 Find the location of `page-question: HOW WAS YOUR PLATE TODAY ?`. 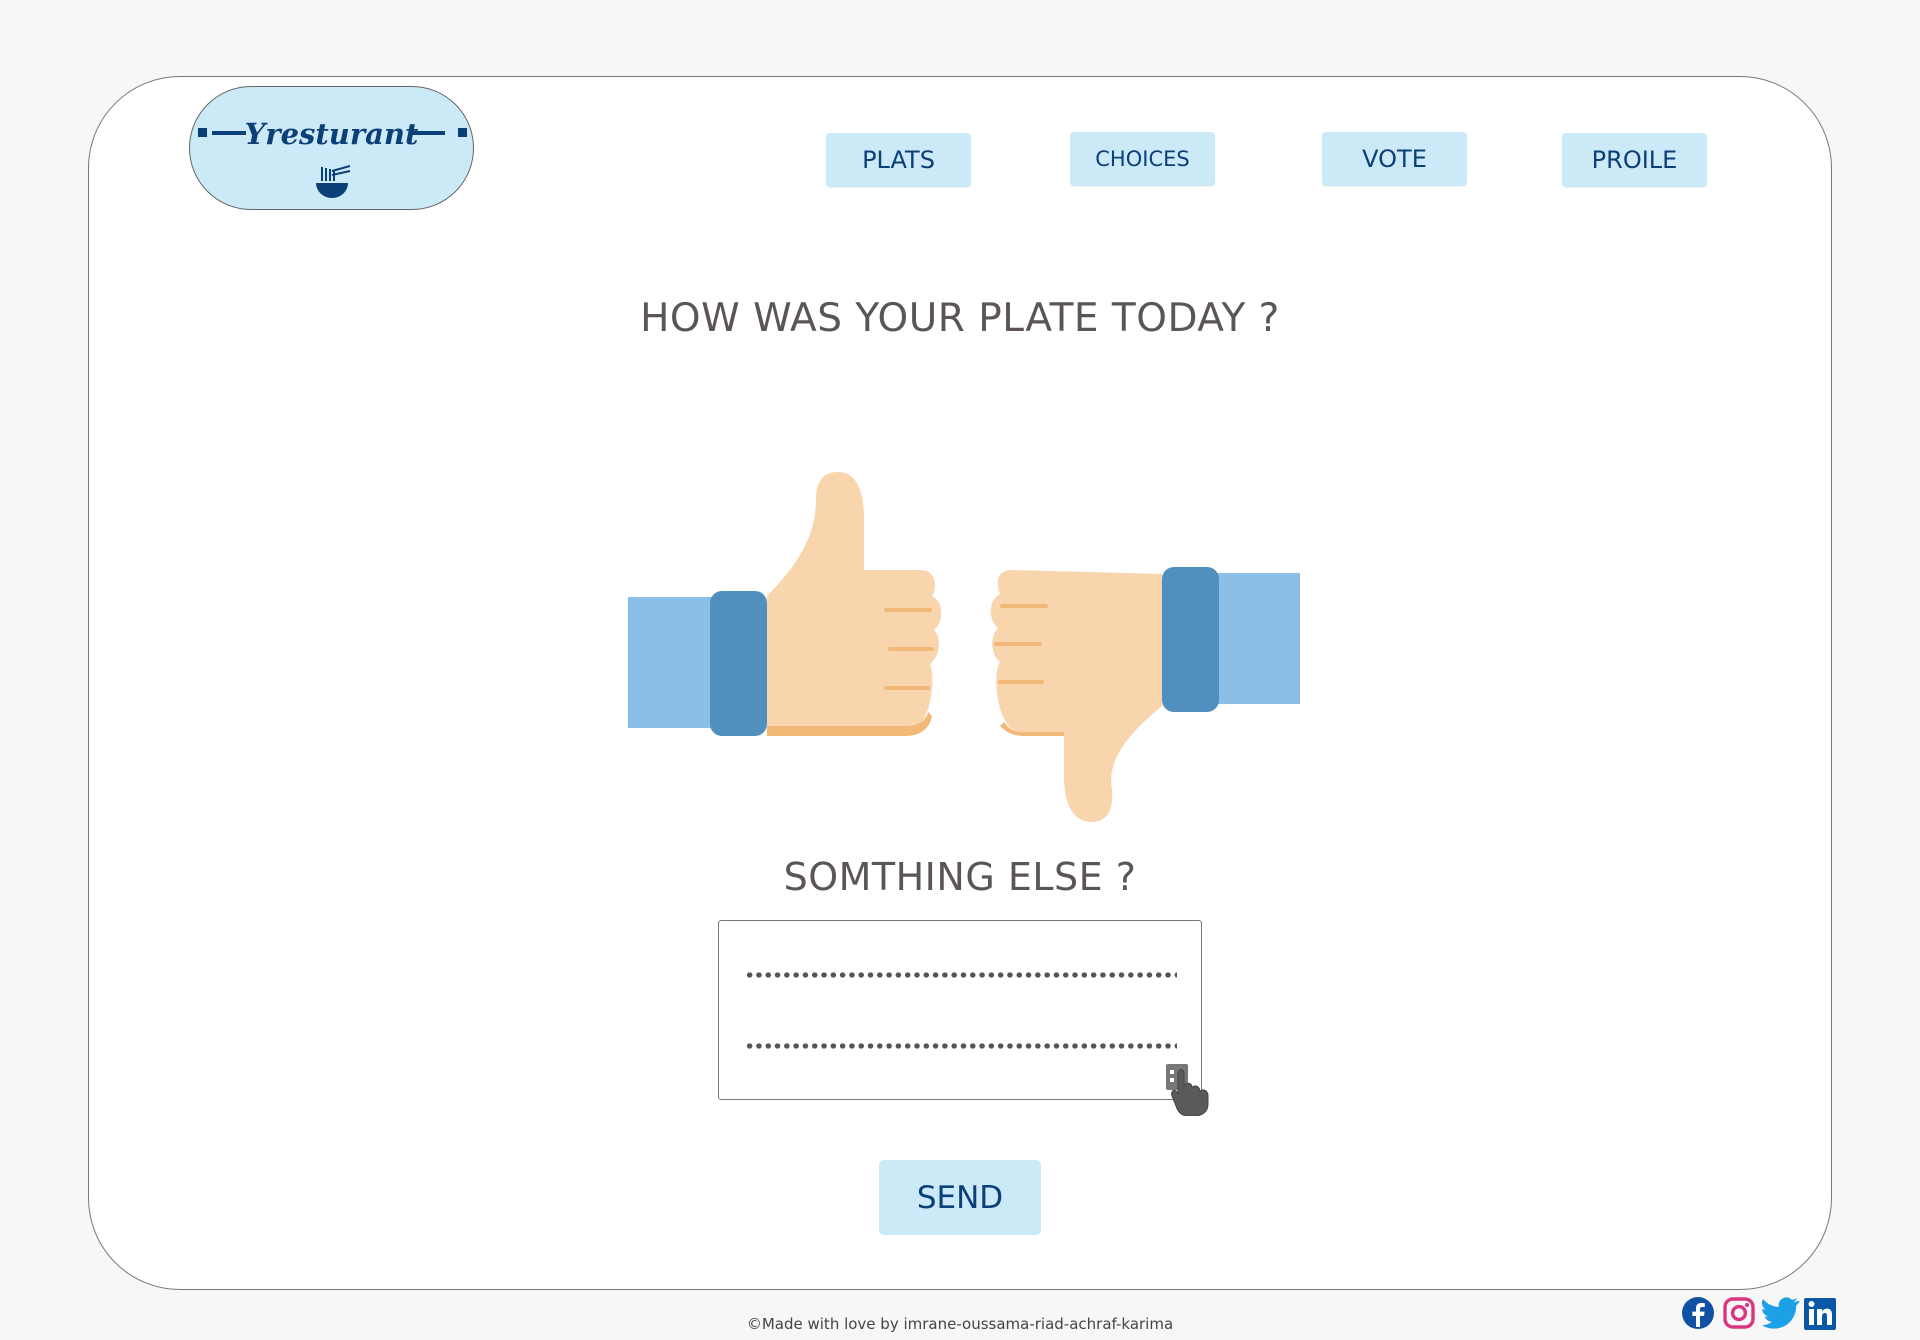

page-question: HOW WAS YOUR PLATE TODAY ? is located at coordinates (960, 318).